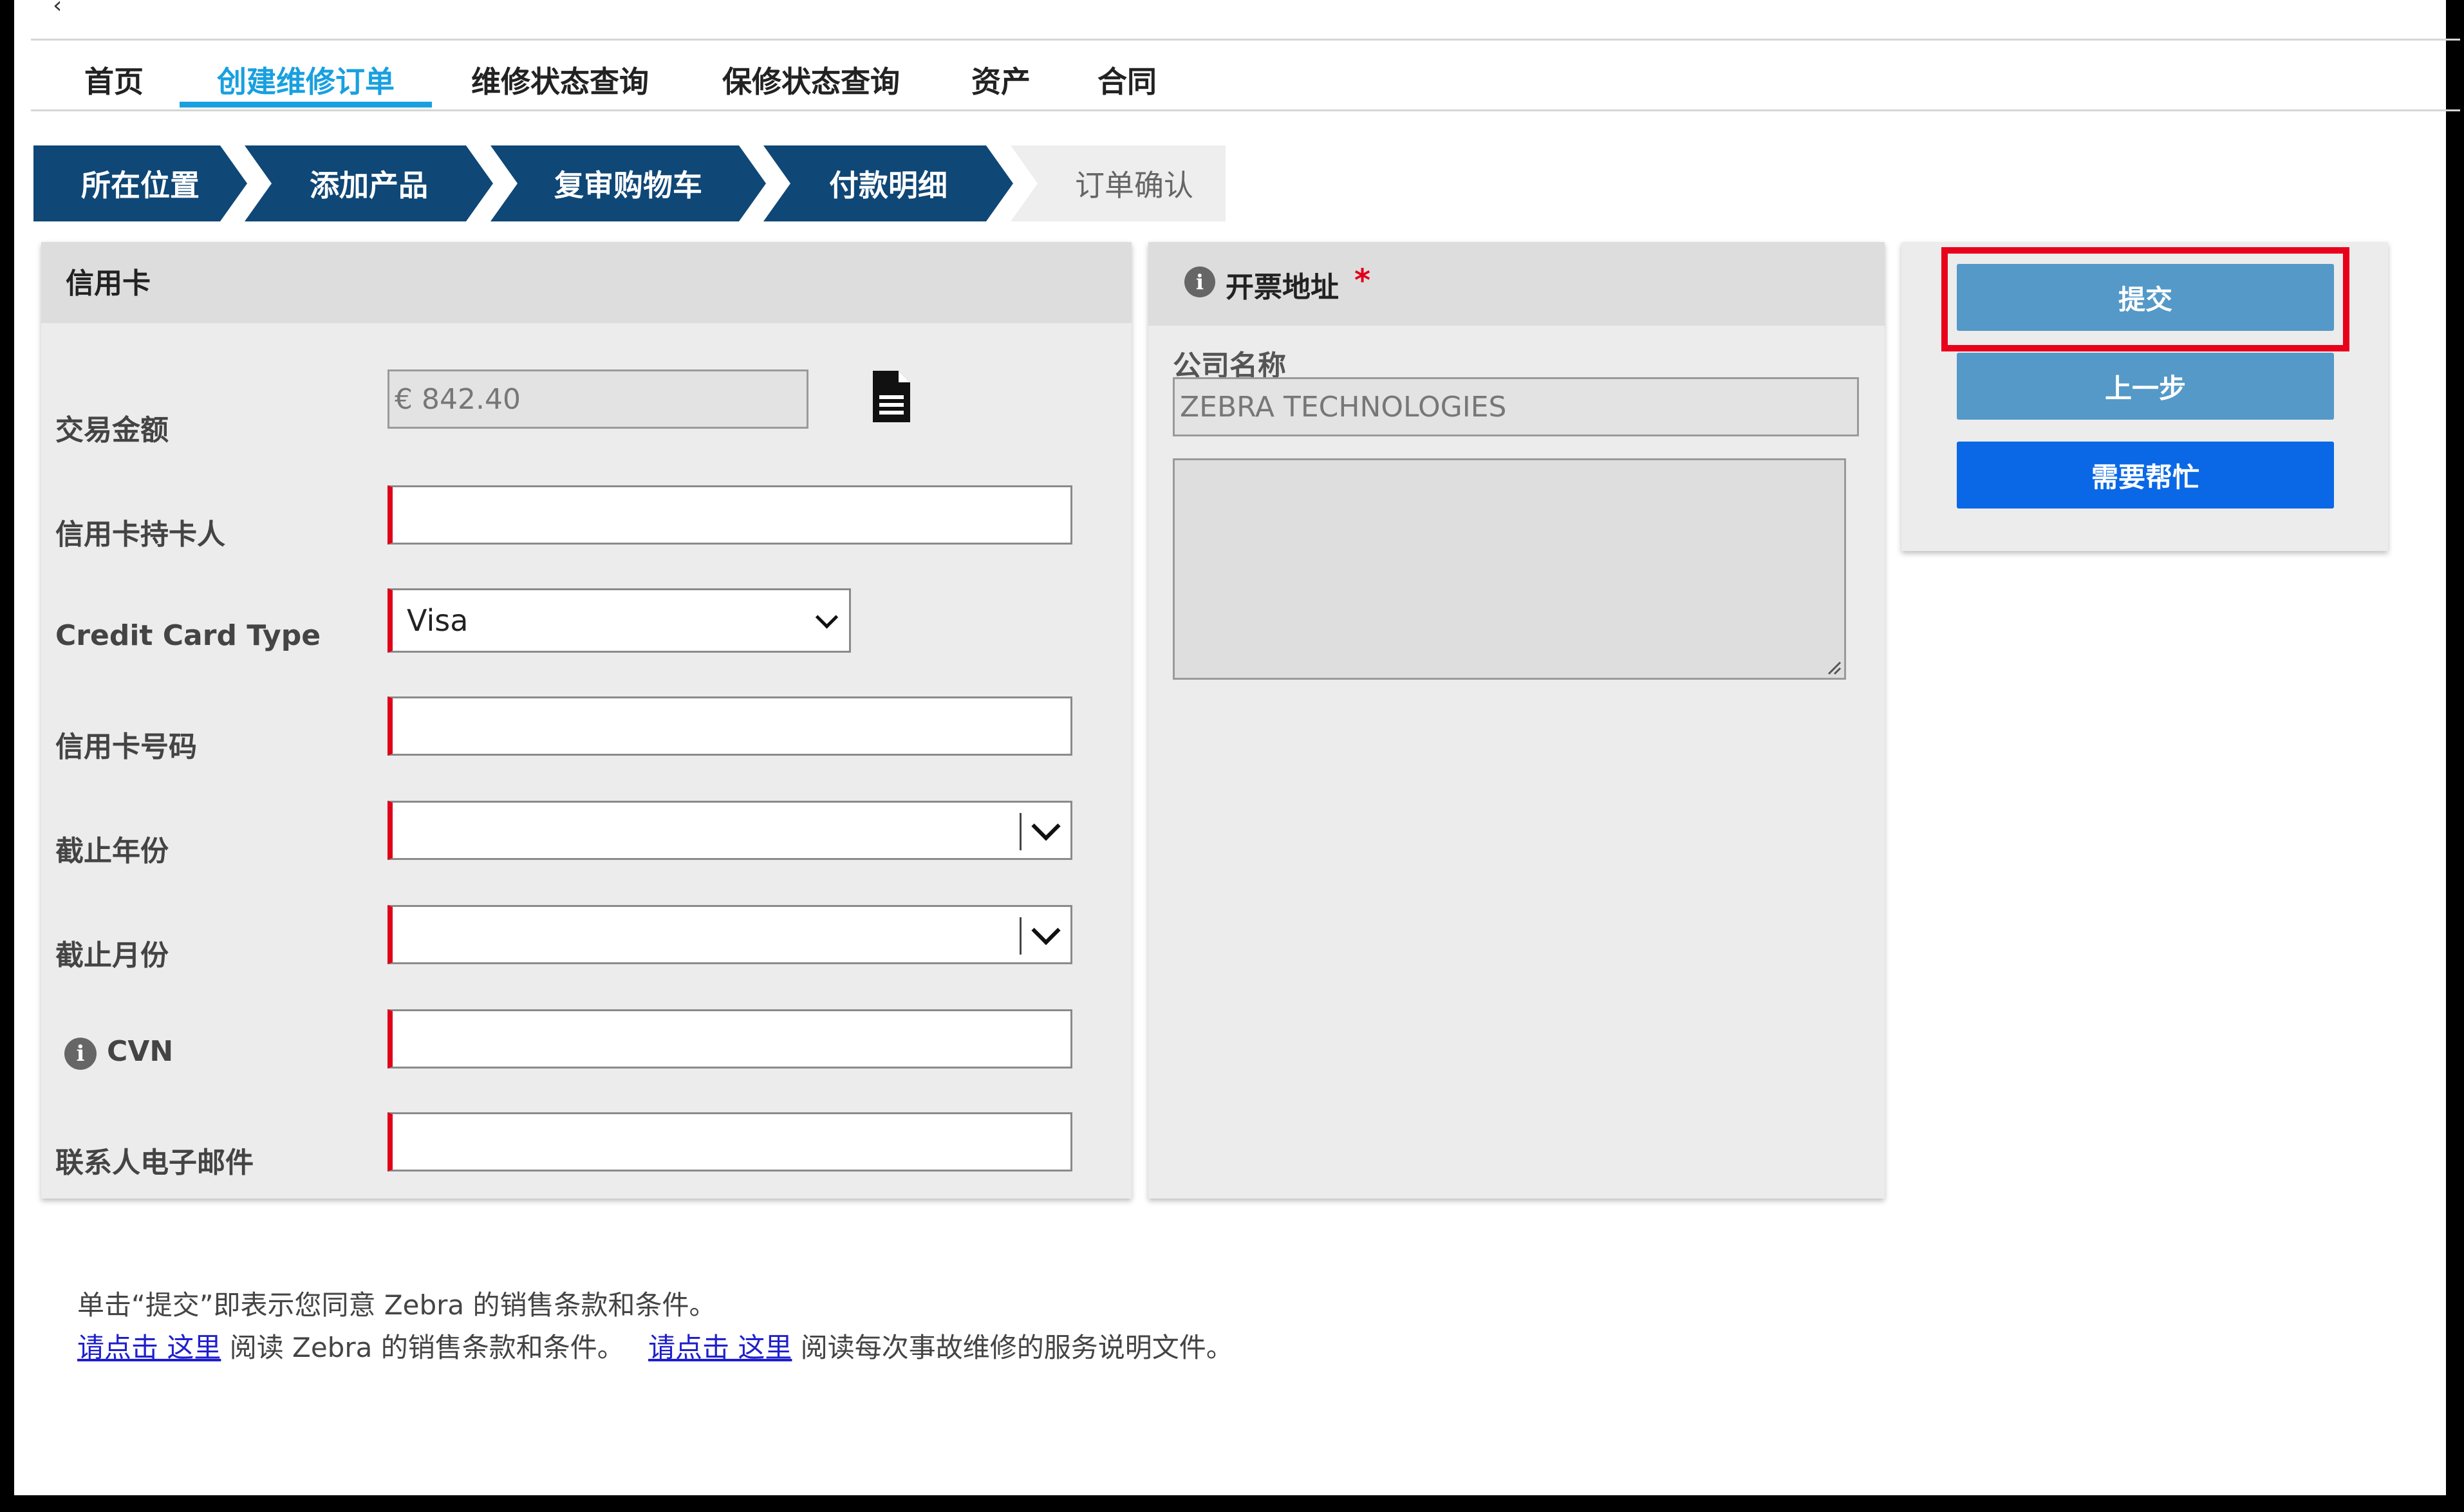  I want to click on cardholder-label: 信用卡持卡人, so click(140, 534).